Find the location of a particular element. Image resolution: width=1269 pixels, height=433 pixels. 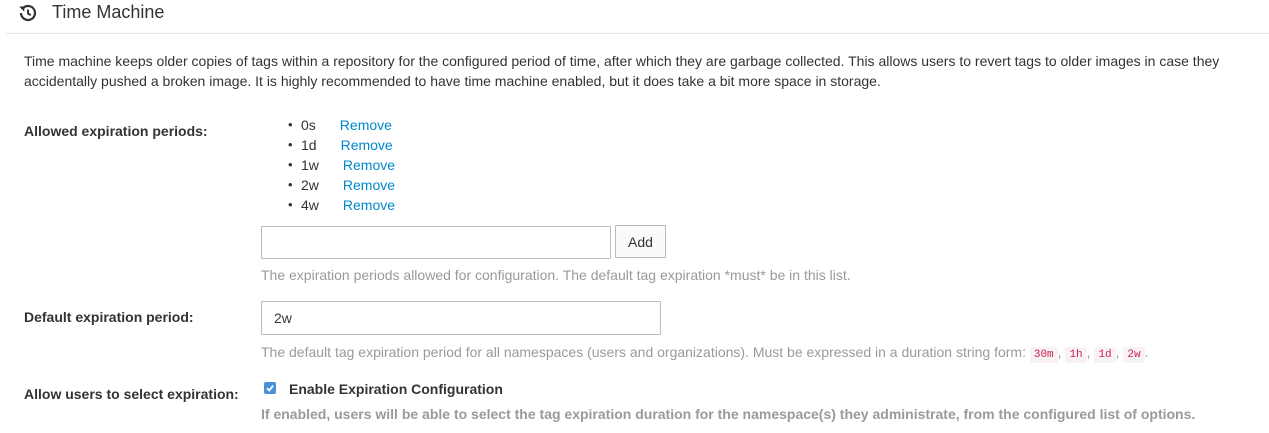

period-value: 1d is located at coordinates (309, 145).